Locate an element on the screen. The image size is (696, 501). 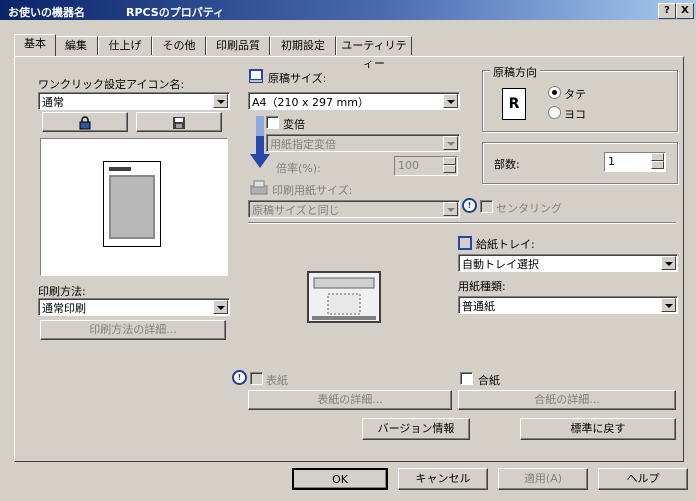
print-method-value: 通常印刷 is located at coordinates (64, 308).